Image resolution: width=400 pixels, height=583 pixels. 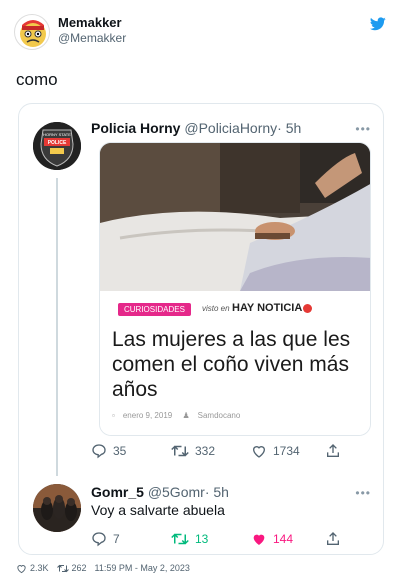 What do you see at coordinates (272, 539) in the screenshot?
I see `reply-like-action: 144` at bounding box center [272, 539].